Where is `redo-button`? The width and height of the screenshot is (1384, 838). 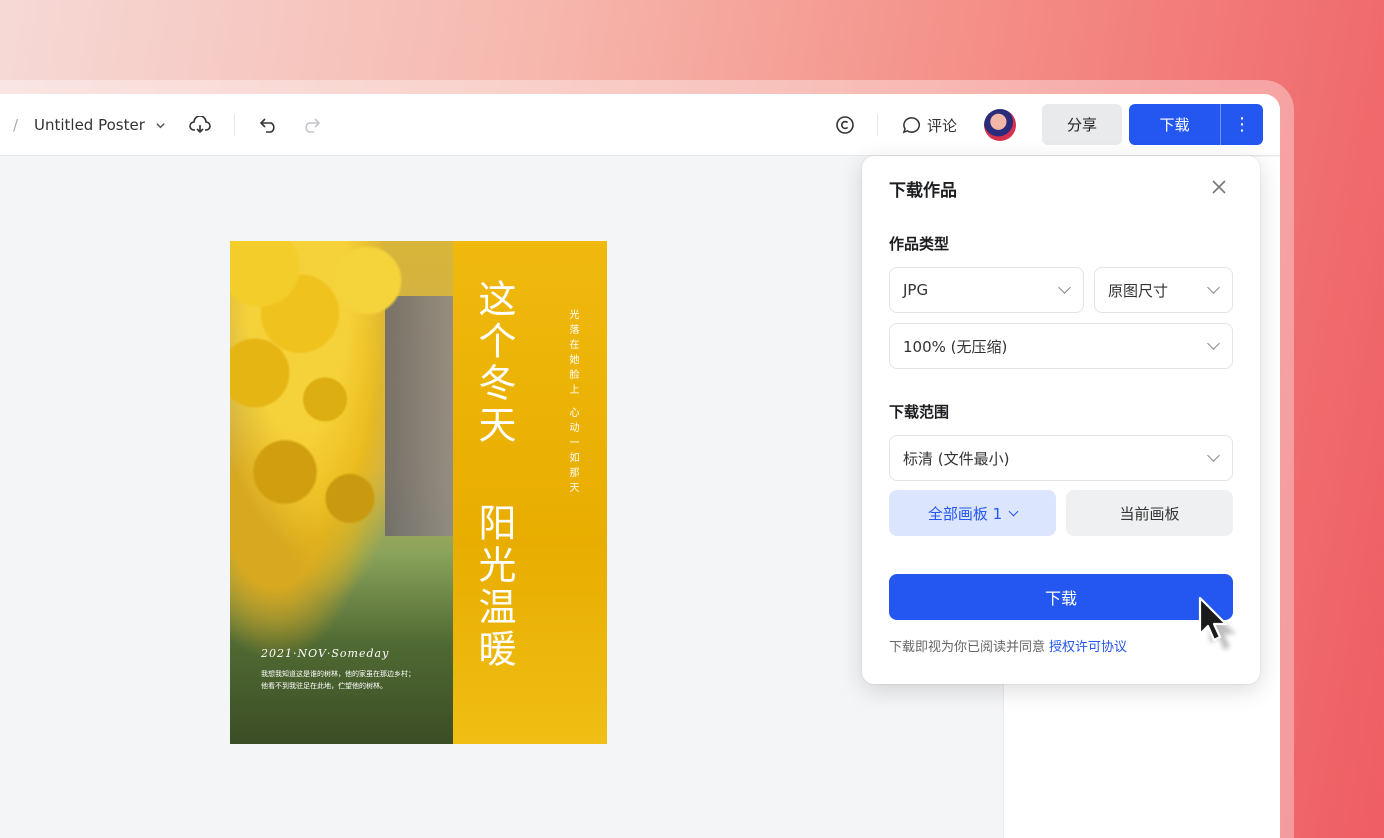 redo-button is located at coordinates (311, 125).